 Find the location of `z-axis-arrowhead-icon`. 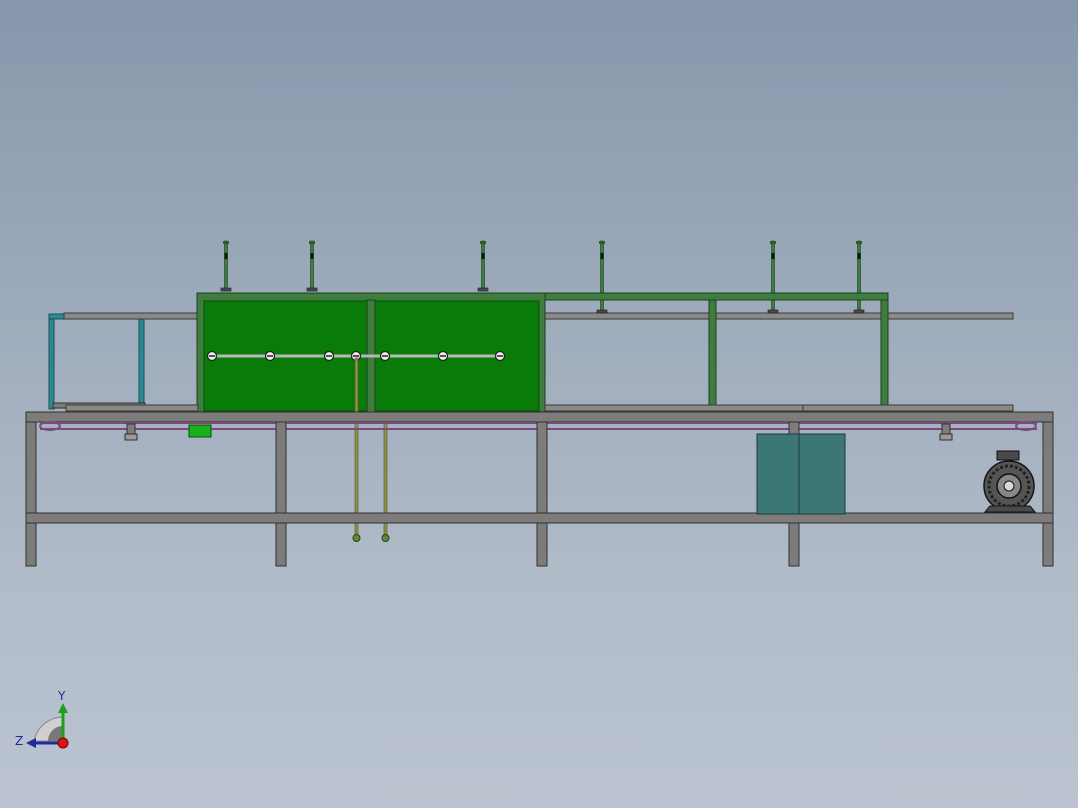

z-axis-arrowhead-icon is located at coordinates (31, 743).